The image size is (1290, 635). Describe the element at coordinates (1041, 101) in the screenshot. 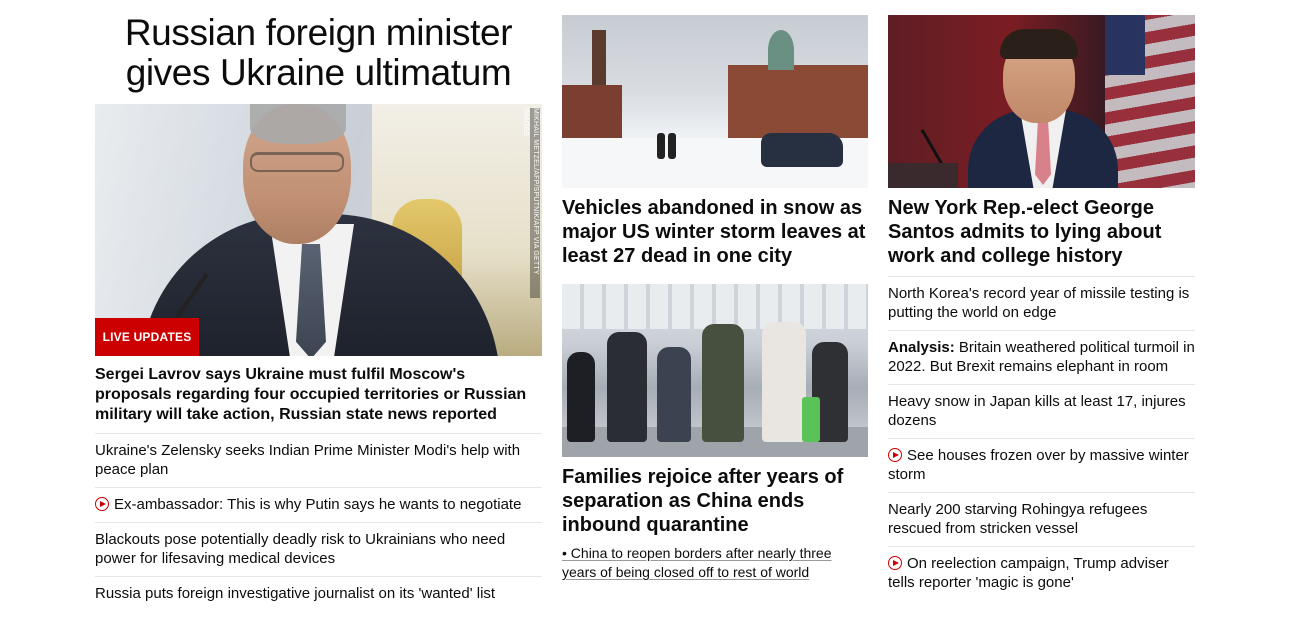

I see `santos-image` at that location.